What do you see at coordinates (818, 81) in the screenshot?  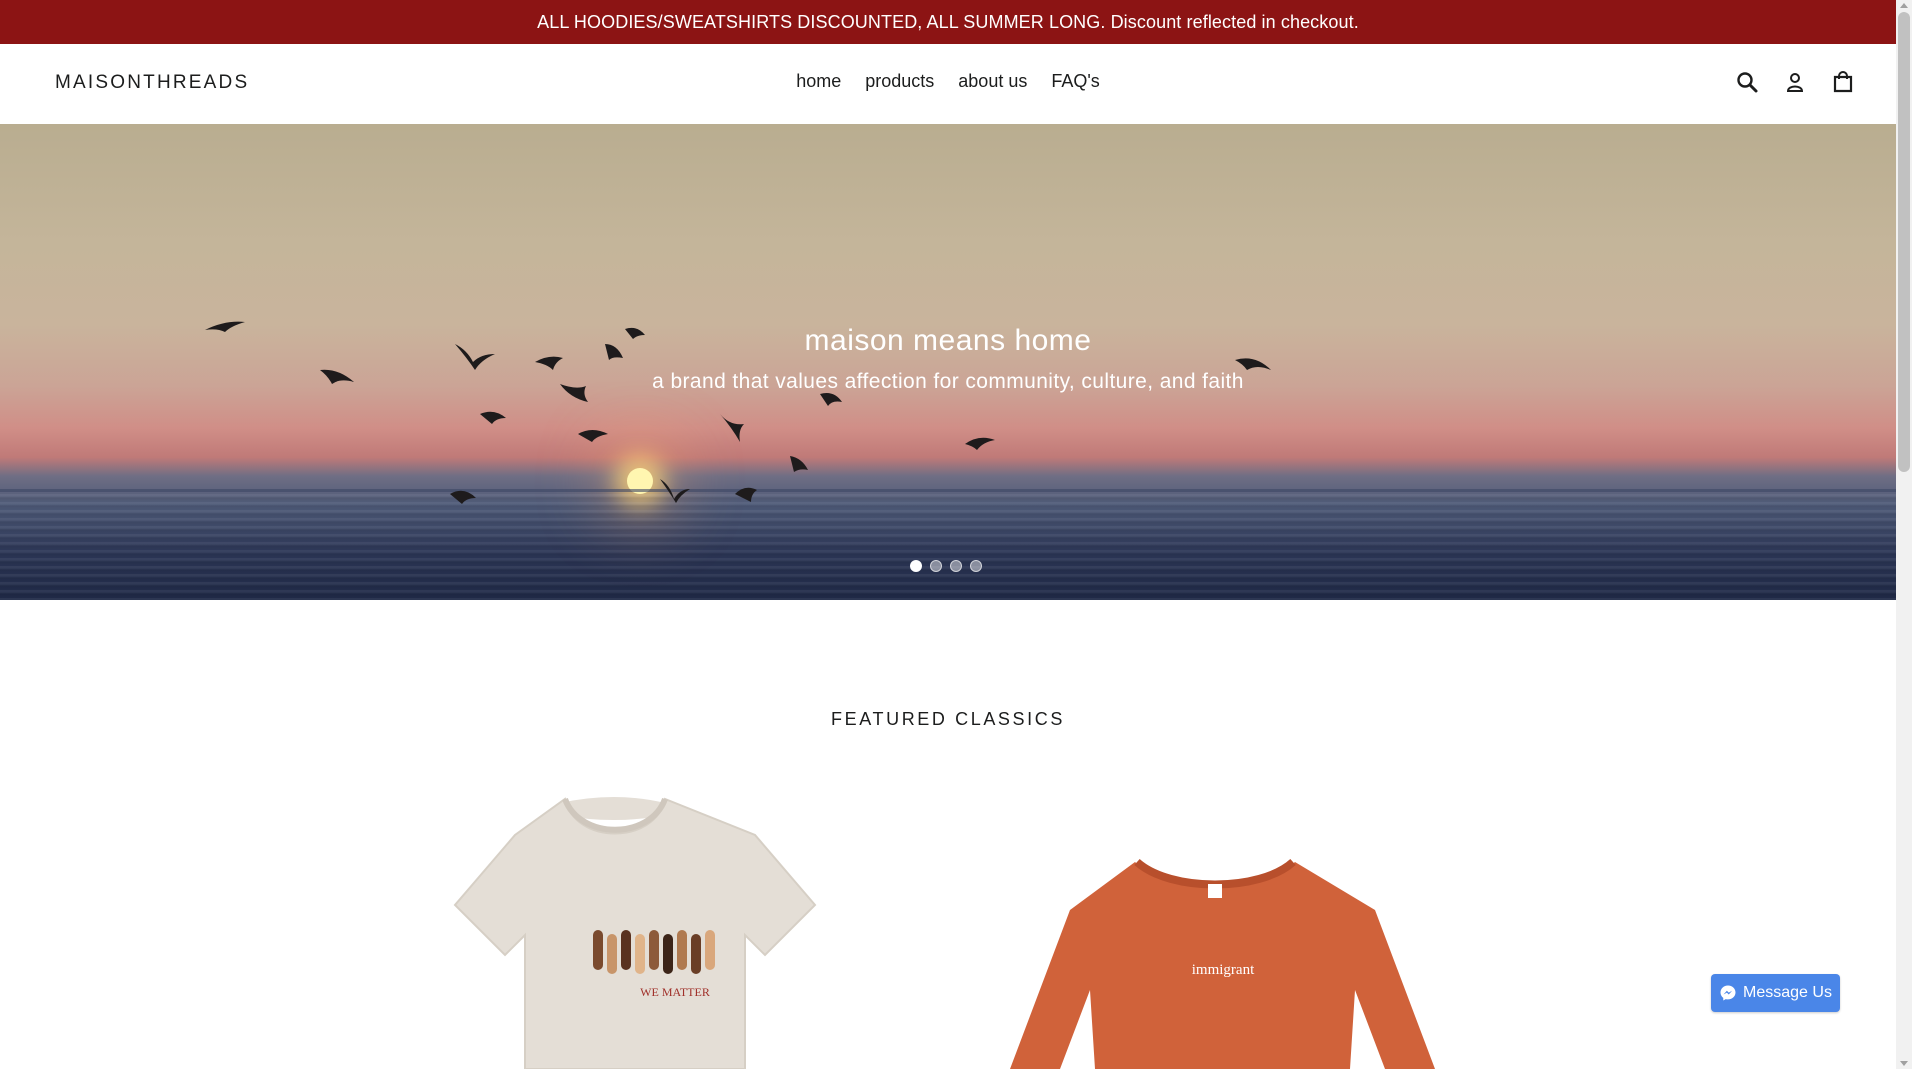 I see `nav-home: home` at bounding box center [818, 81].